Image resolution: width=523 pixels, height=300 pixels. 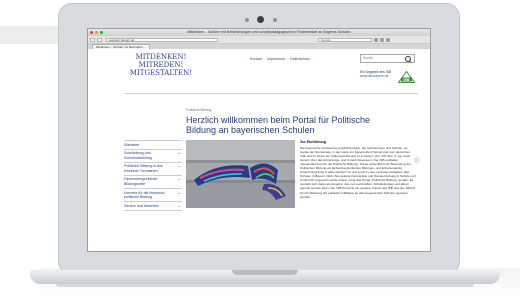 I want to click on site-search-input: Suche, so click(x=387, y=58).